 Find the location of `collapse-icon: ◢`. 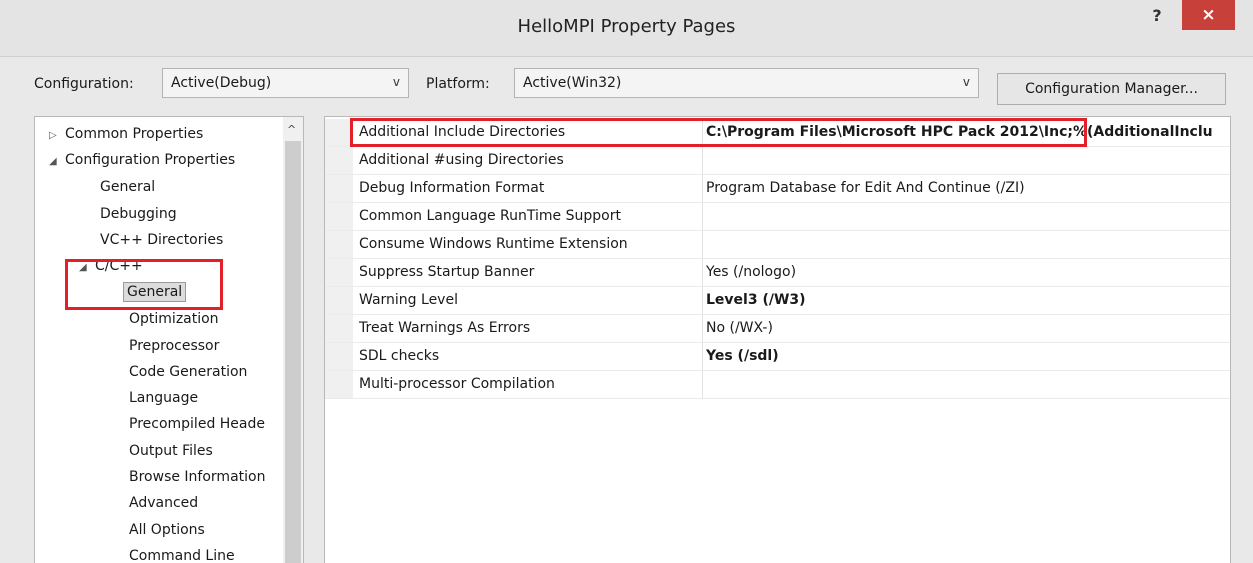

collapse-icon: ◢ is located at coordinates (57, 162).